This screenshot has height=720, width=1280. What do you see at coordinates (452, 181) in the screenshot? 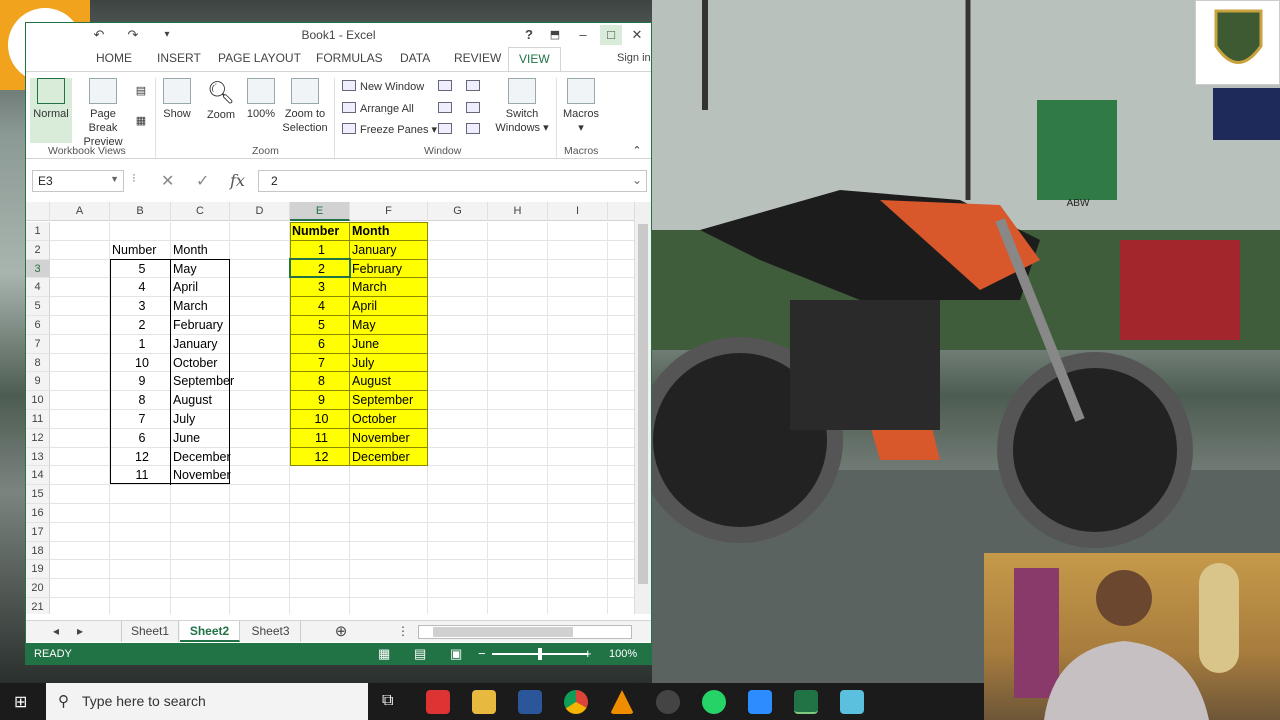
I see `formula-input: 2 ⌄` at bounding box center [452, 181].